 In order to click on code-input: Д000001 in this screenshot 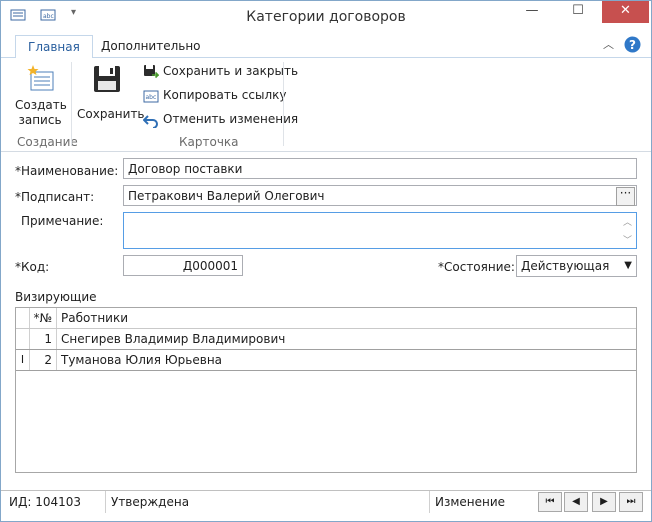, I will do `click(183, 265)`.